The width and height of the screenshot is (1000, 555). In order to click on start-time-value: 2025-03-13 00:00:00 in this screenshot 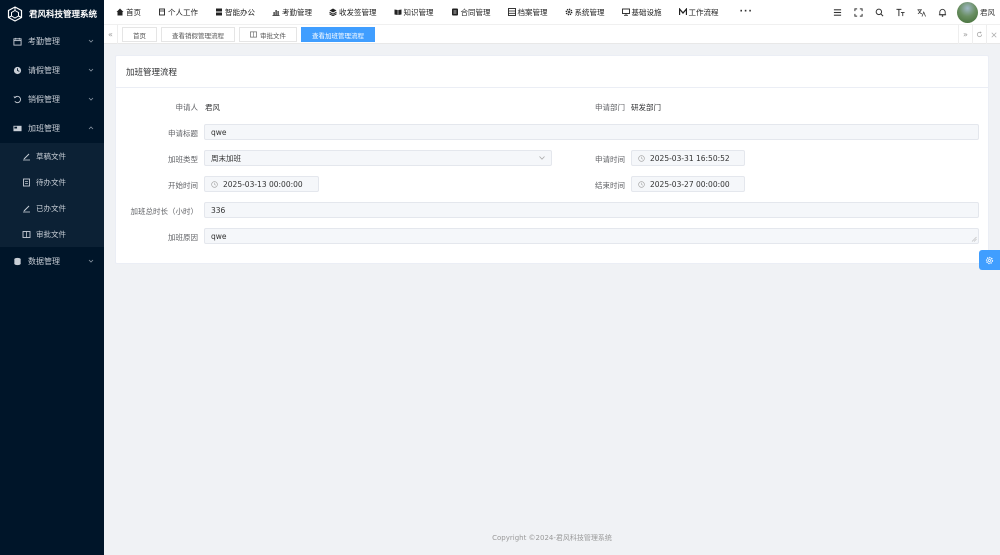, I will do `click(263, 184)`.